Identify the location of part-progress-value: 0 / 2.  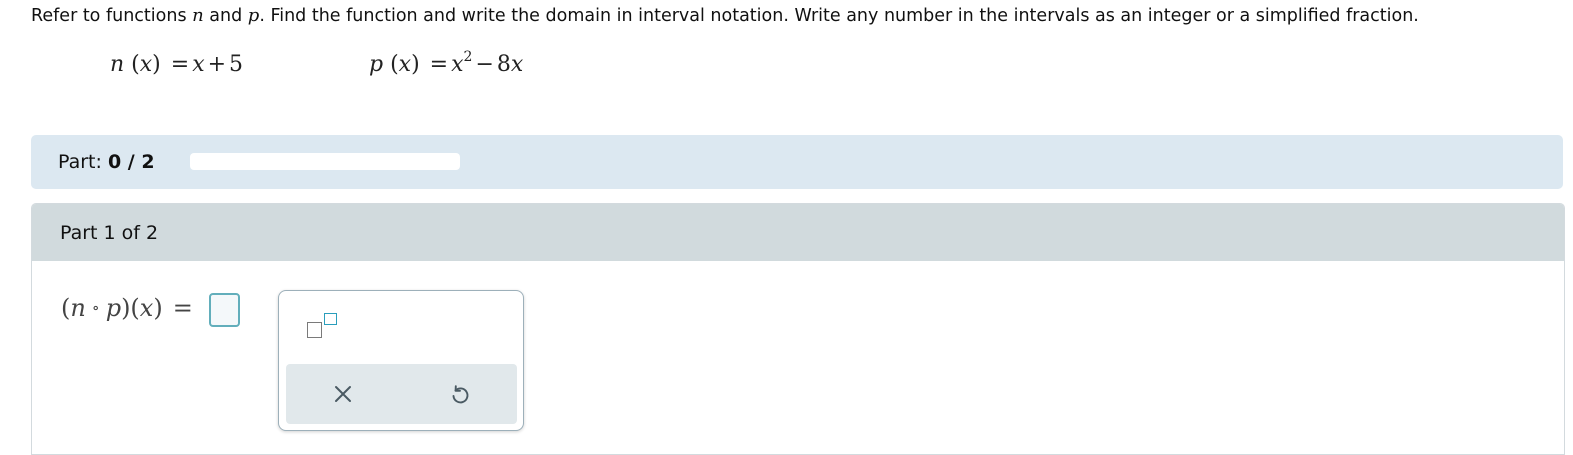
(131, 162).